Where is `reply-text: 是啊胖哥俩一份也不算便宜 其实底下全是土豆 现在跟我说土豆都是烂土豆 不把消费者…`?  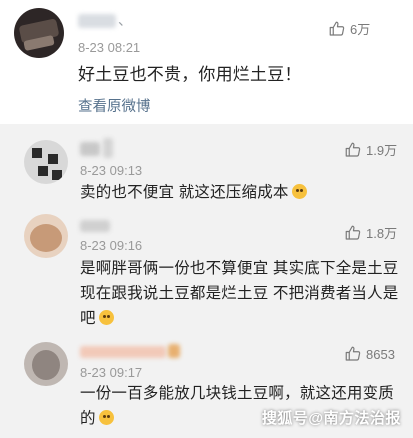 reply-text: 是啊胖哥俩一份也不算便宜 其实底下全是土豆 现在跟我说土豆都是烂土豆 不把消费者… is located at coordinates (239, 293).